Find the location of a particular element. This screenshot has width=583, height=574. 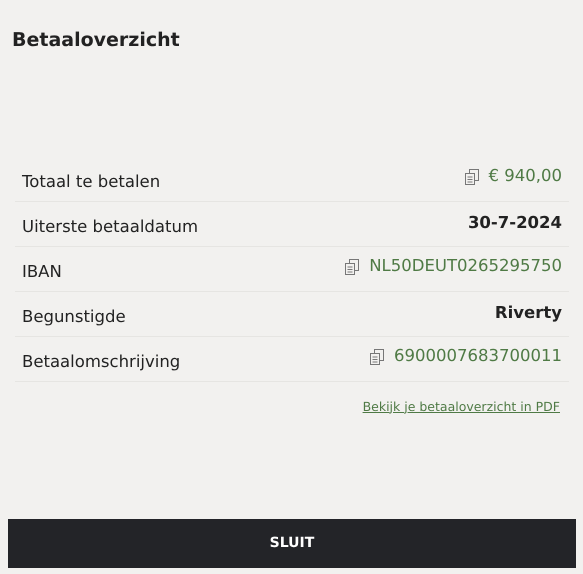

copyable-value: 6900007683700011 is located at coordinates (478, 356).